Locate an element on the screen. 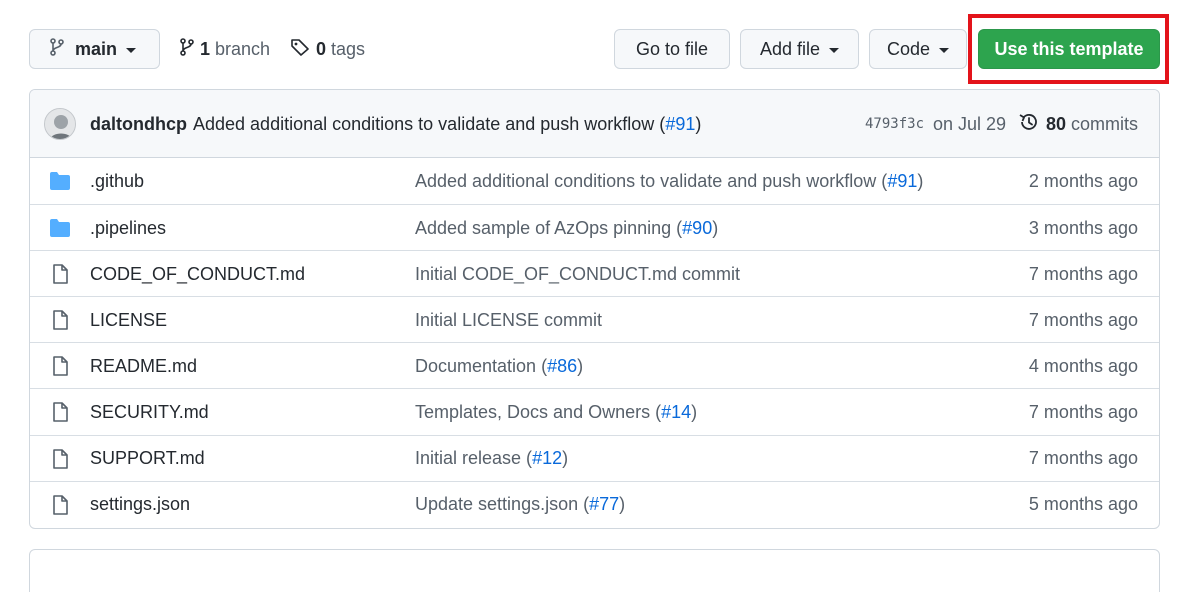  go-to-file-label: Go to file is located at coordinates (672, 48).